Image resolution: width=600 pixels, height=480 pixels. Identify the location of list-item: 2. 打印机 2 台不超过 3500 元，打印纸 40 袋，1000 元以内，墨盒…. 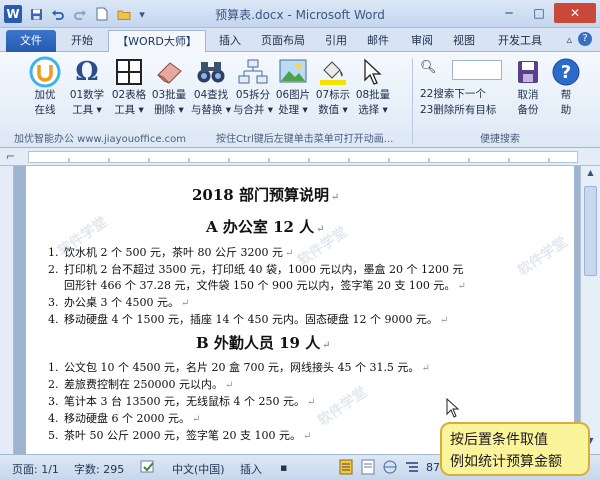
(256, 269).